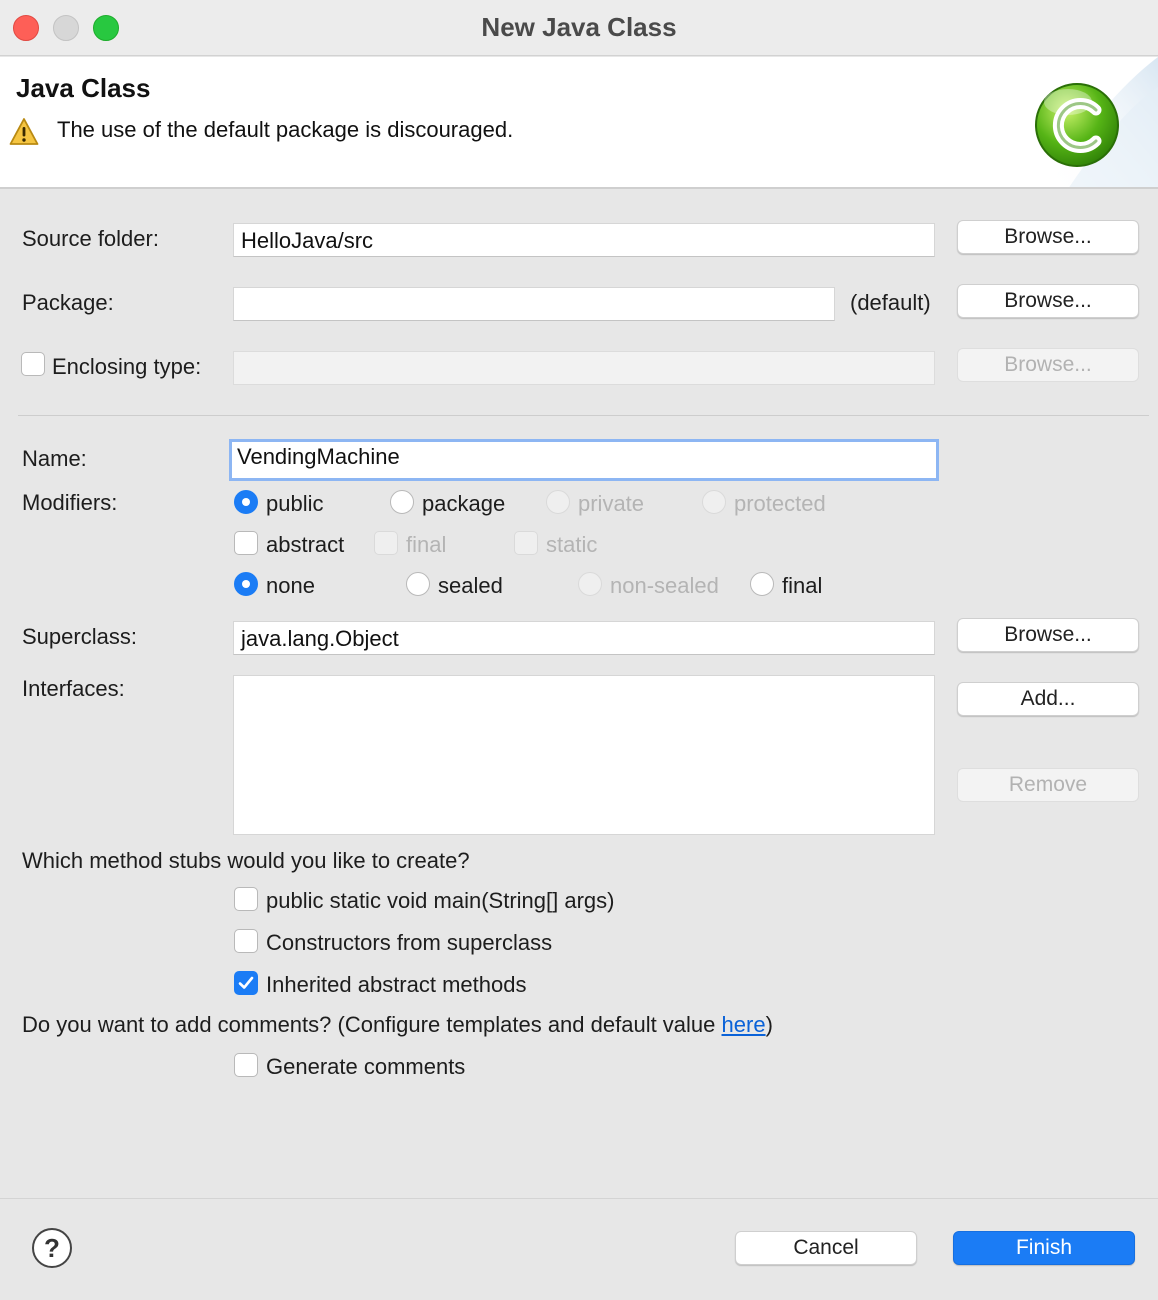 The image size is (1158, 1300). Describe the element at coordinates (290, 585) in the screenshot. I see `sealing-none-label: none` at that location.